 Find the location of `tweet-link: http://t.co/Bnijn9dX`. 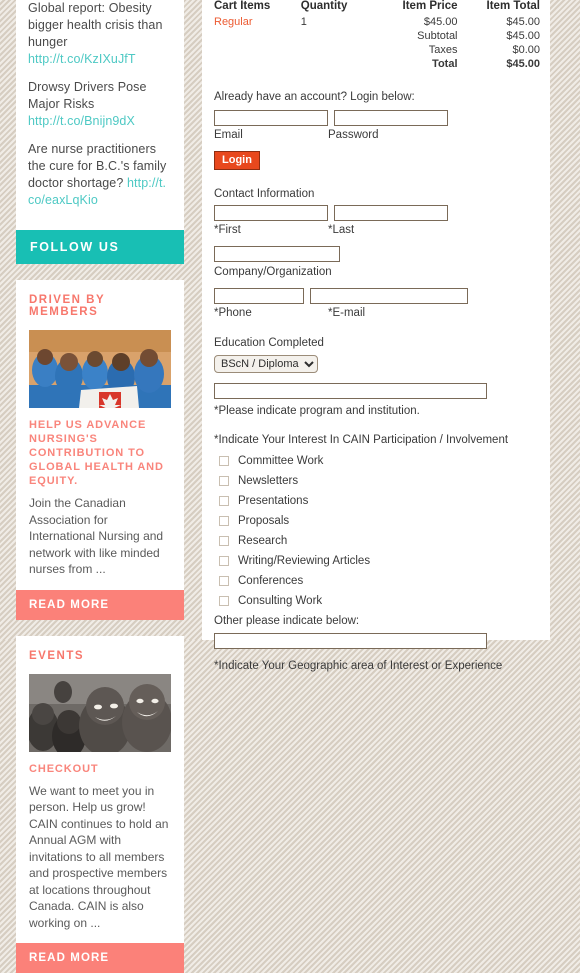

tweet-link: http://t.co/Bnijn9dX is located at coordinates (81, 121).